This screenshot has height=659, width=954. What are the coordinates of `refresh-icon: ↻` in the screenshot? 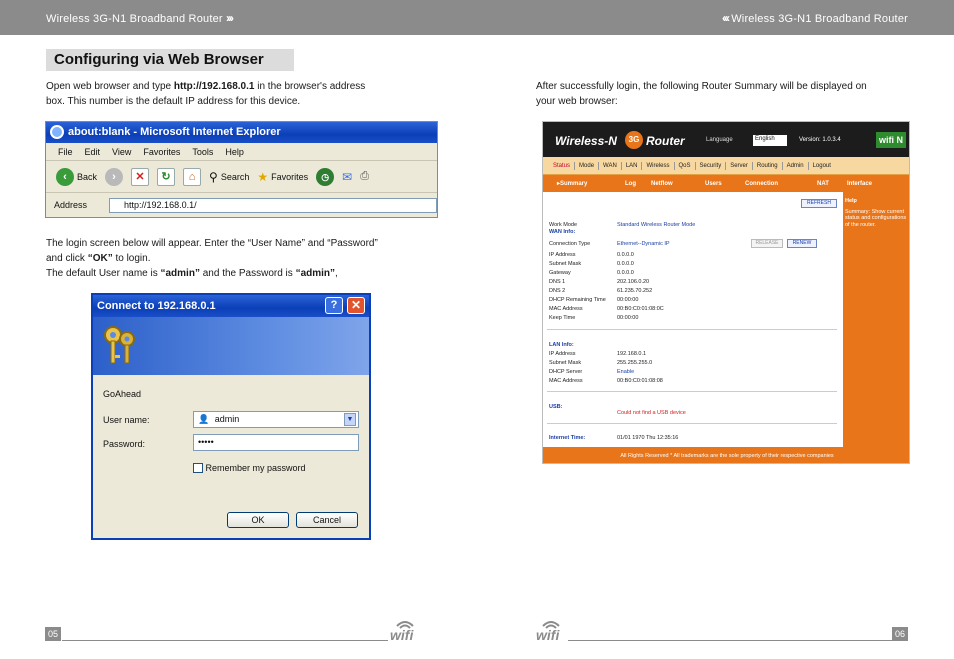 It's located at (166, 176).